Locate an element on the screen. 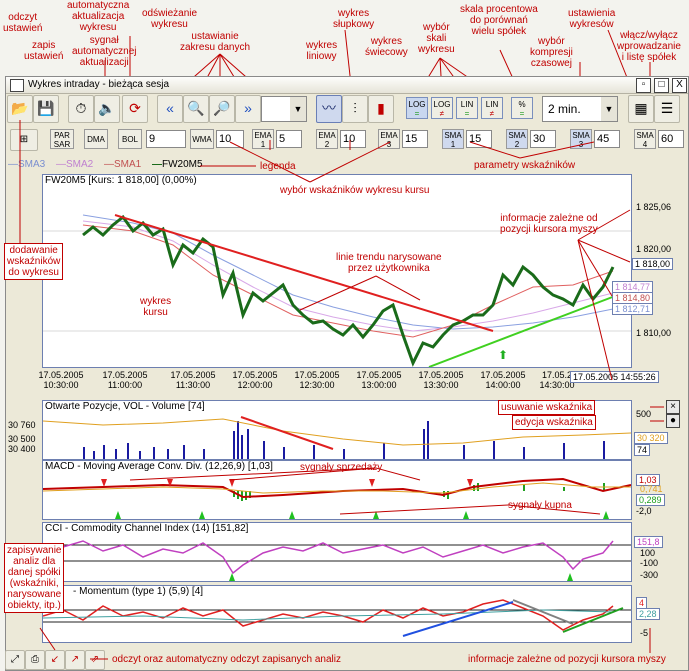 The image size is (689, 671). momentum-trend-gray is located at coordinates (543, 612).